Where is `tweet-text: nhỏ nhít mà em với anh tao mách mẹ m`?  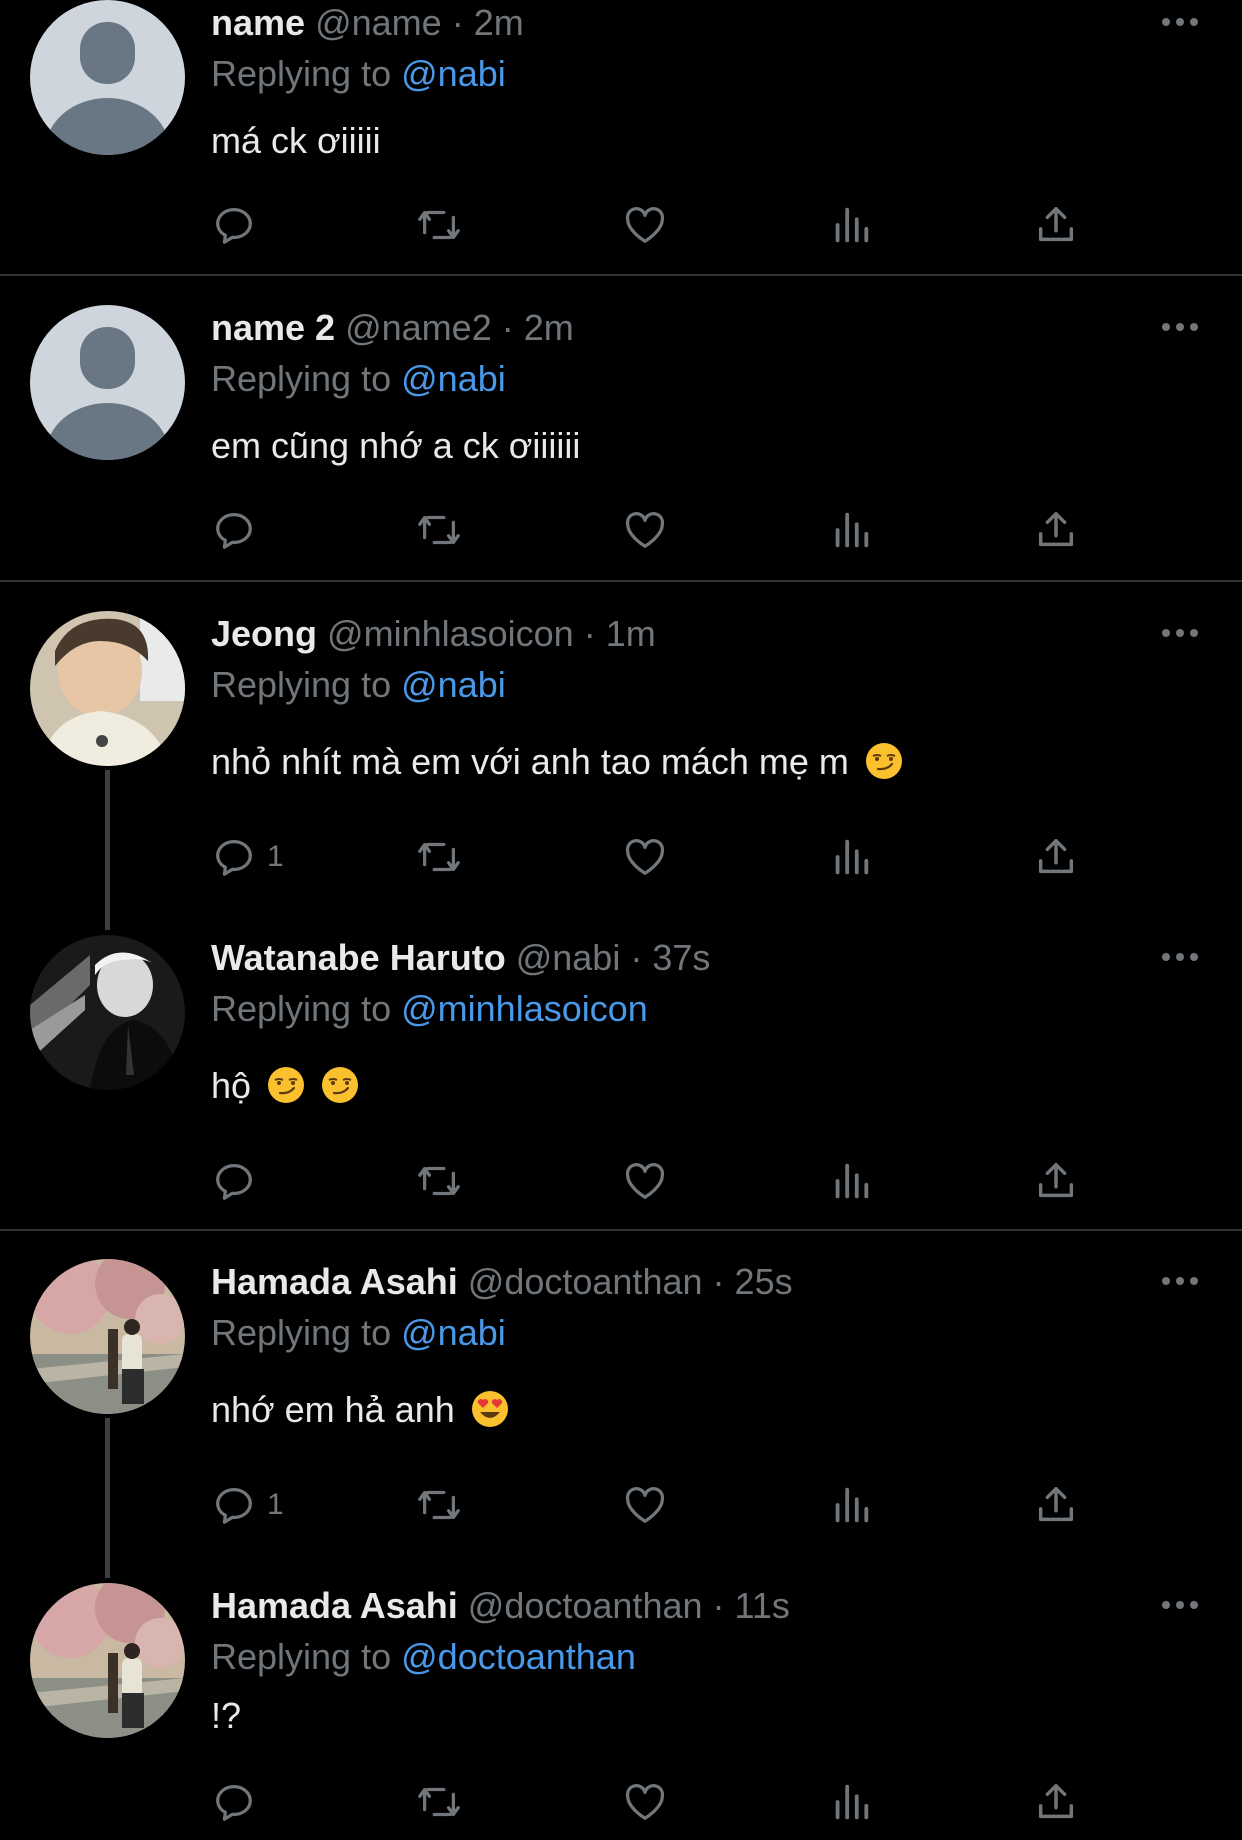 tweet-text: nhỏ nhít mà em với anh tao mách mẹ m is located at coordinates (557, 762).